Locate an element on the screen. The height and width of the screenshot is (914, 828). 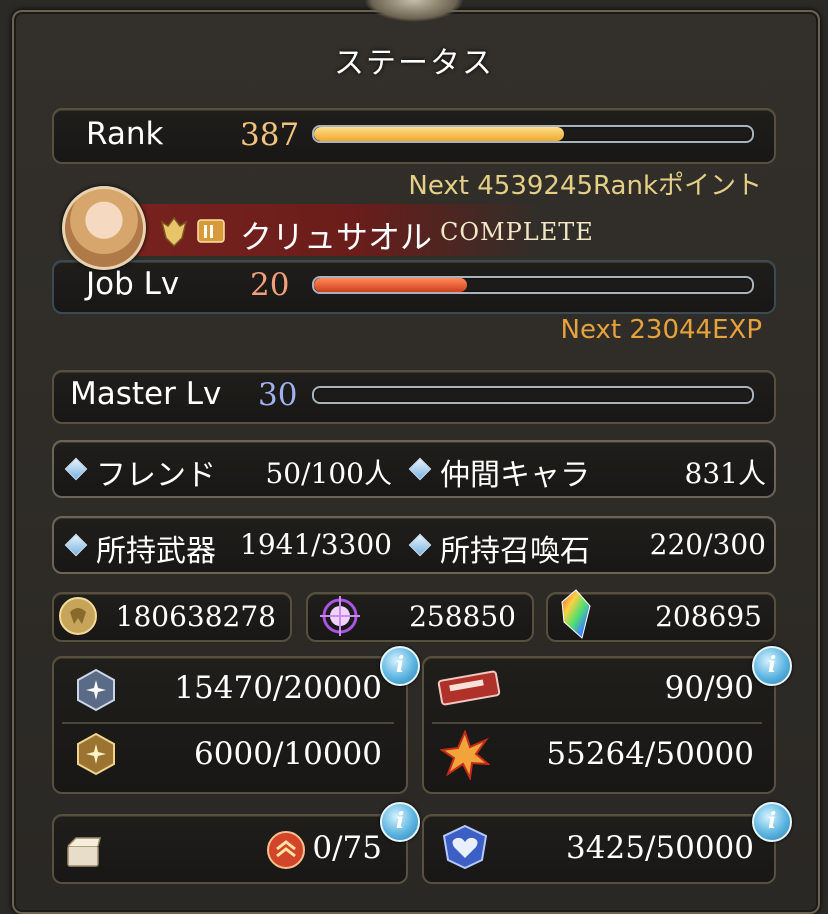
master-progress-bar is located at coordinates (533, 395).